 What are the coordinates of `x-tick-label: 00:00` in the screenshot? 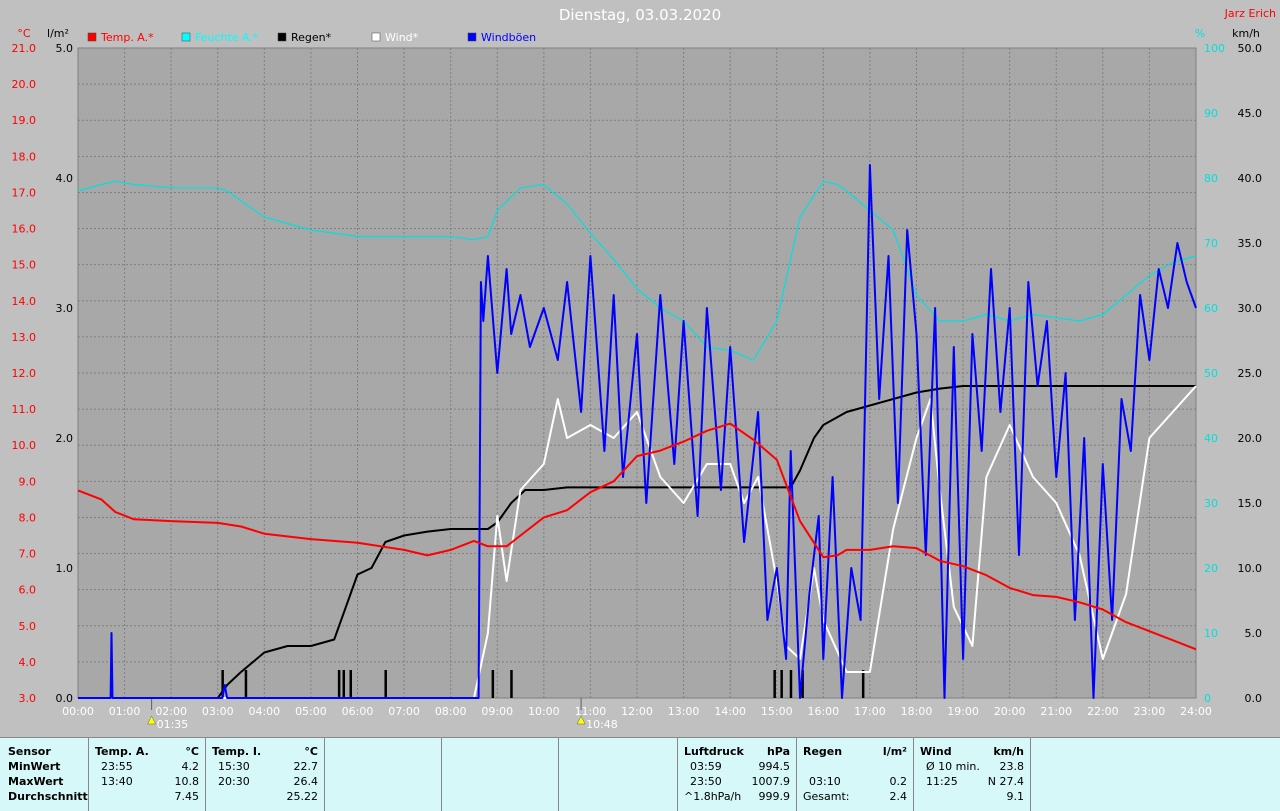 It's located at (78, 711).